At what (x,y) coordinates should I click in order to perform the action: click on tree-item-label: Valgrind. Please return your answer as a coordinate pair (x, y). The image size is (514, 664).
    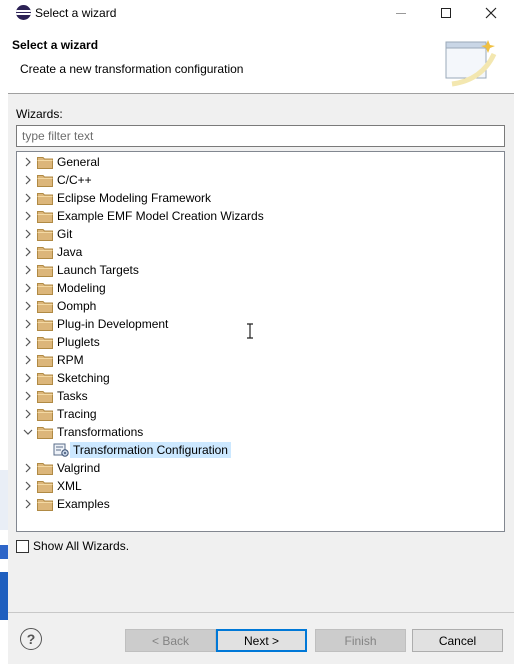
    Looking at the image, I should click on (79, 468).